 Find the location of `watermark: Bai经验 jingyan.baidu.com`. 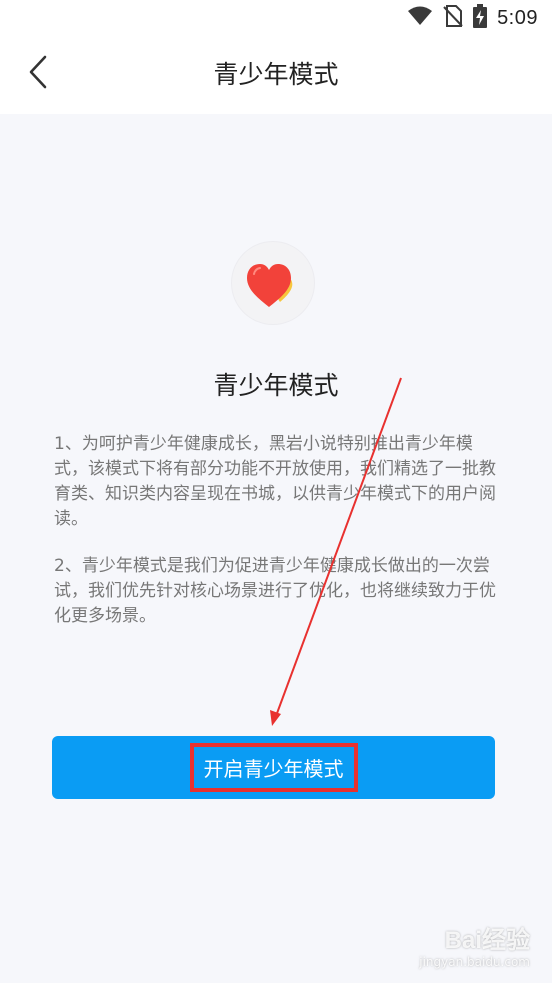

watermark: Bai经验 jingyan.baidu.com is located at coordinates (474, 944).